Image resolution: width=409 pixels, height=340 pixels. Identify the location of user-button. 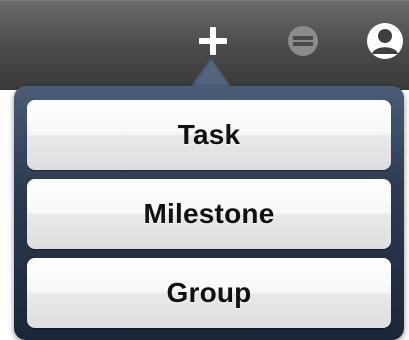
(385, 41).